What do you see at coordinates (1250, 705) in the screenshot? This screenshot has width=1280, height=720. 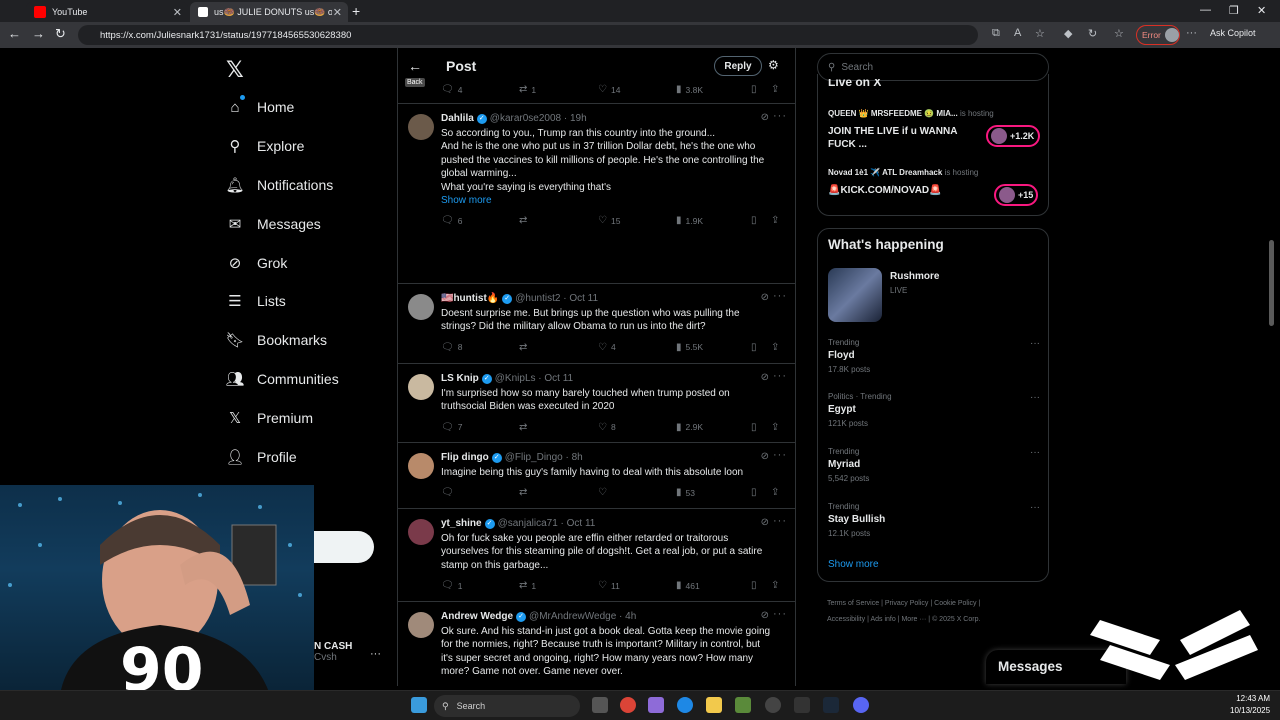 I see `system-clock: 12:43 AM 10/13/2025` at bounding box center [1250, 705].